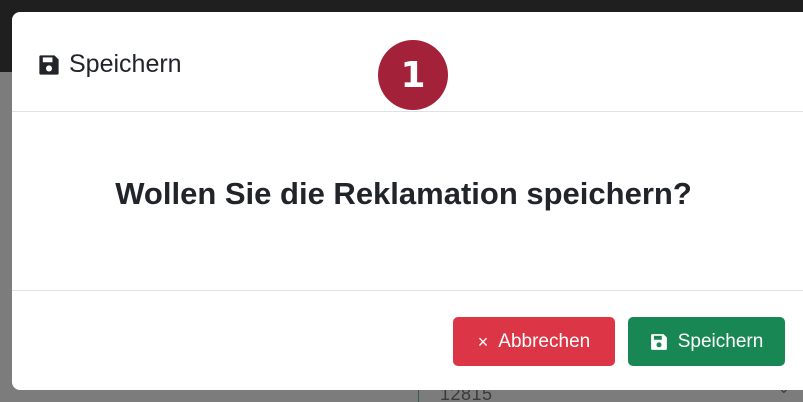 The image size is (803, 402). I want to click on cancel-button: × Abbrechen, so click(534, 341).